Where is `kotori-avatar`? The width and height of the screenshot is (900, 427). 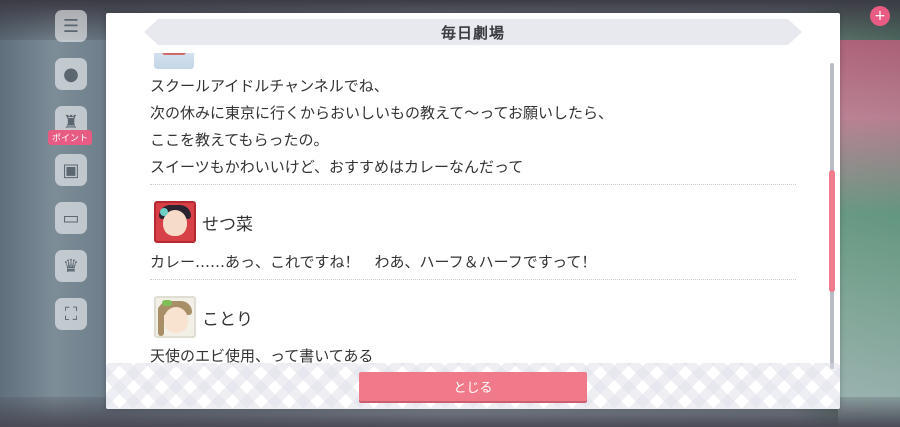 kotori-avatar is located at coordinates (175, 317).